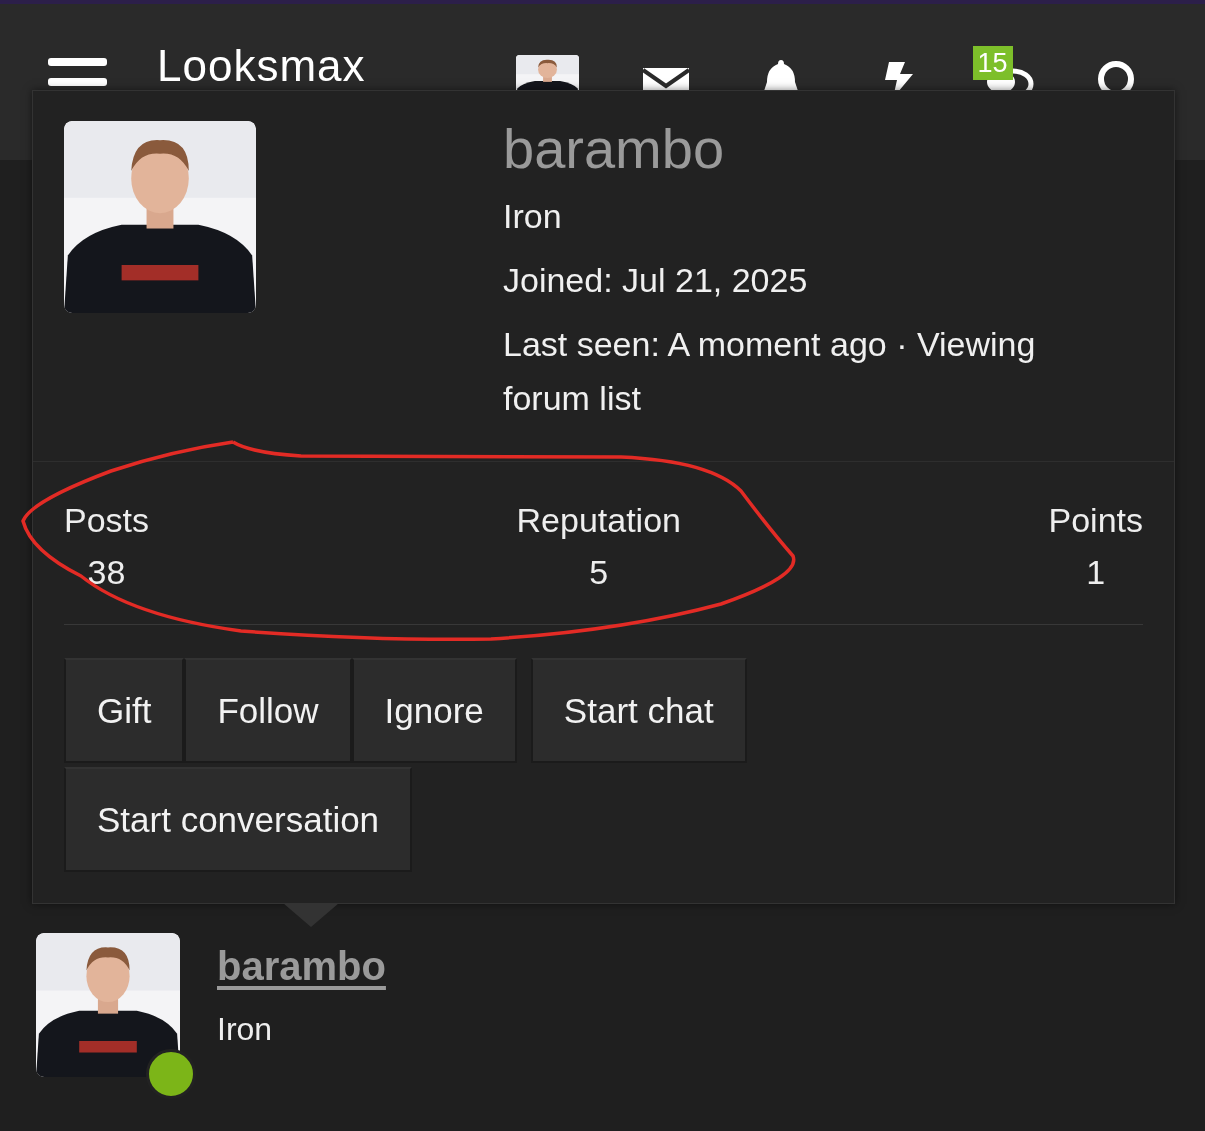  I want to click on last-seen-text: Last seen: A moment ago · Viewing forum list, so click(770, 371).